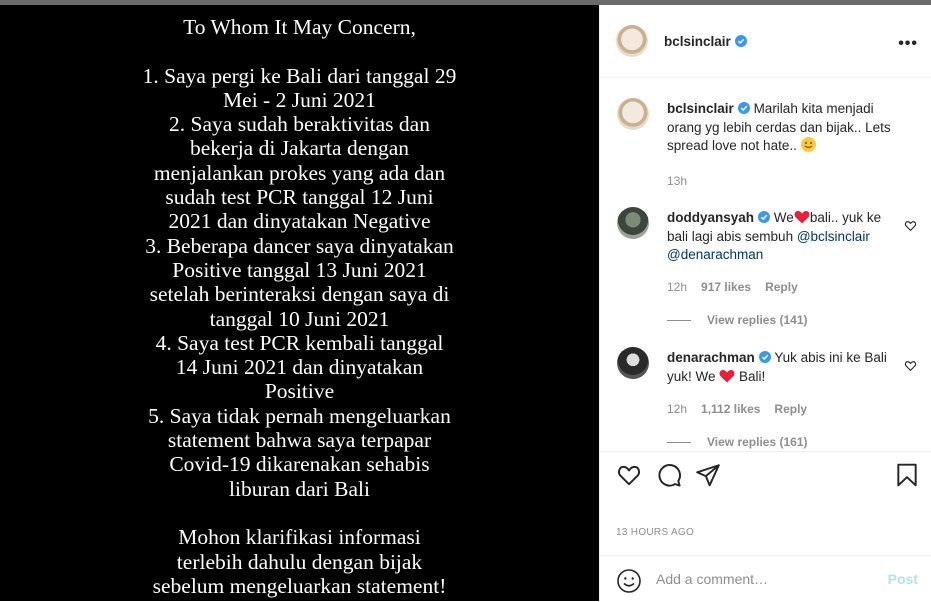  Describe the element at coordinates (808, 144) in the screenshot. I see `smiling-face-icon` at that location.